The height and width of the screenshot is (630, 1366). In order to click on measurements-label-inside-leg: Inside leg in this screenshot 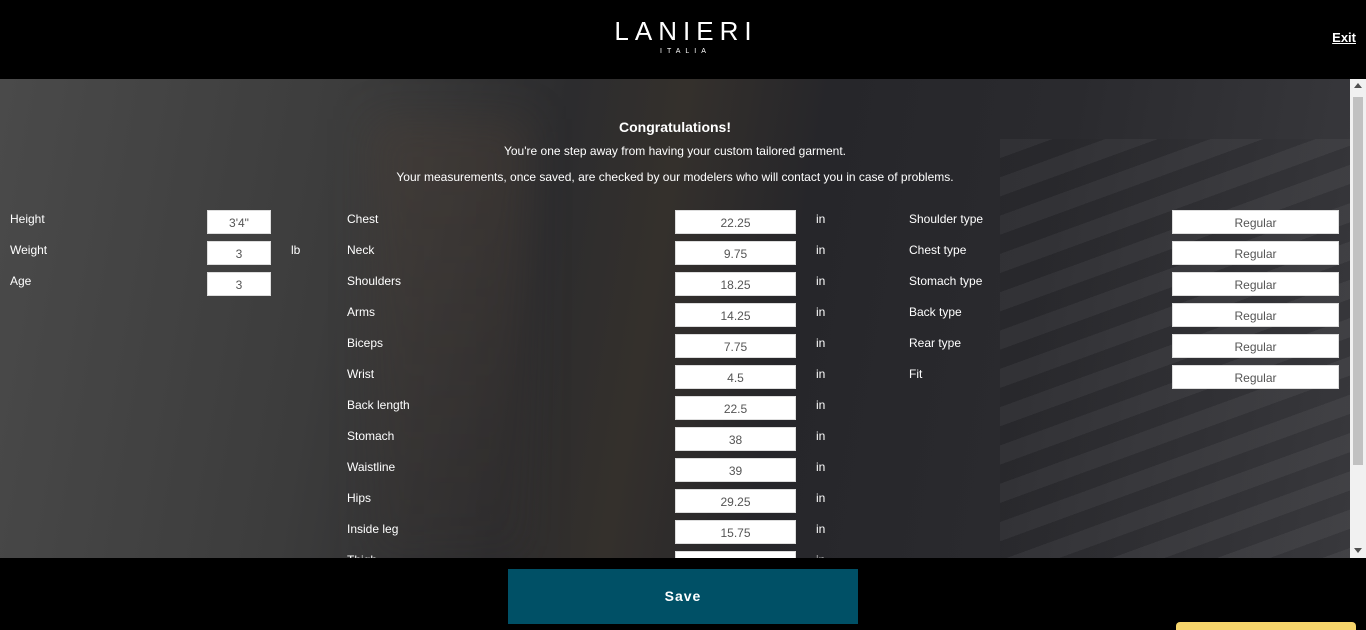, I will do `click(373, 529)`.